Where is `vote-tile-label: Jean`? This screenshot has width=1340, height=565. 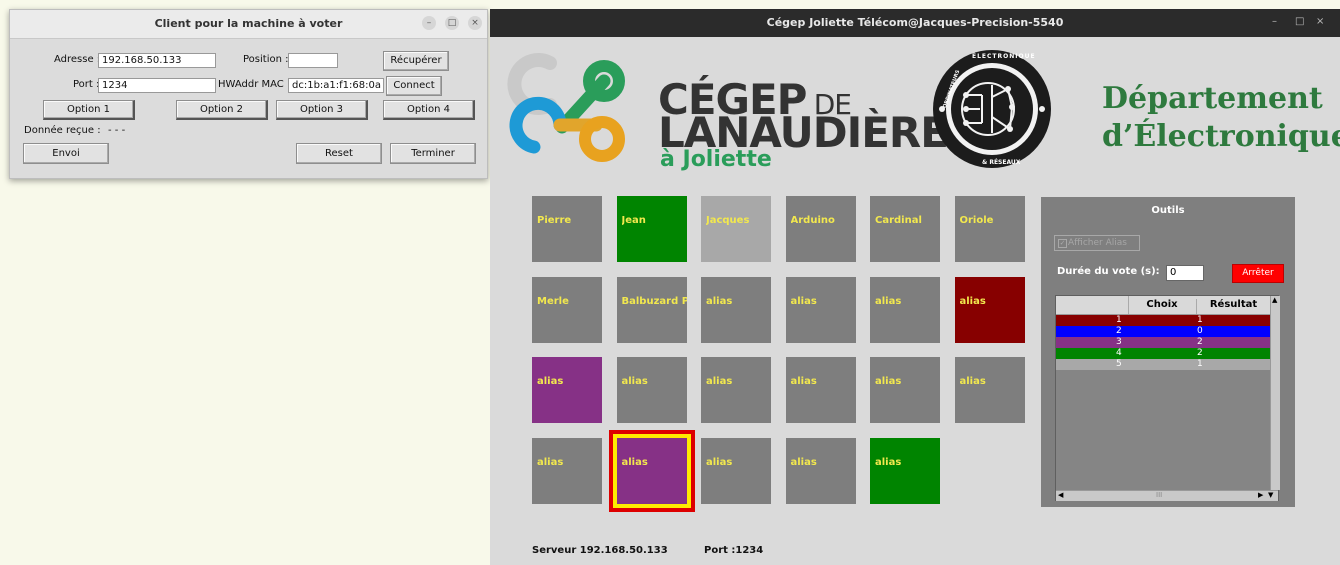 vote-tile-label: Jean is located at coordinates (633, 220).